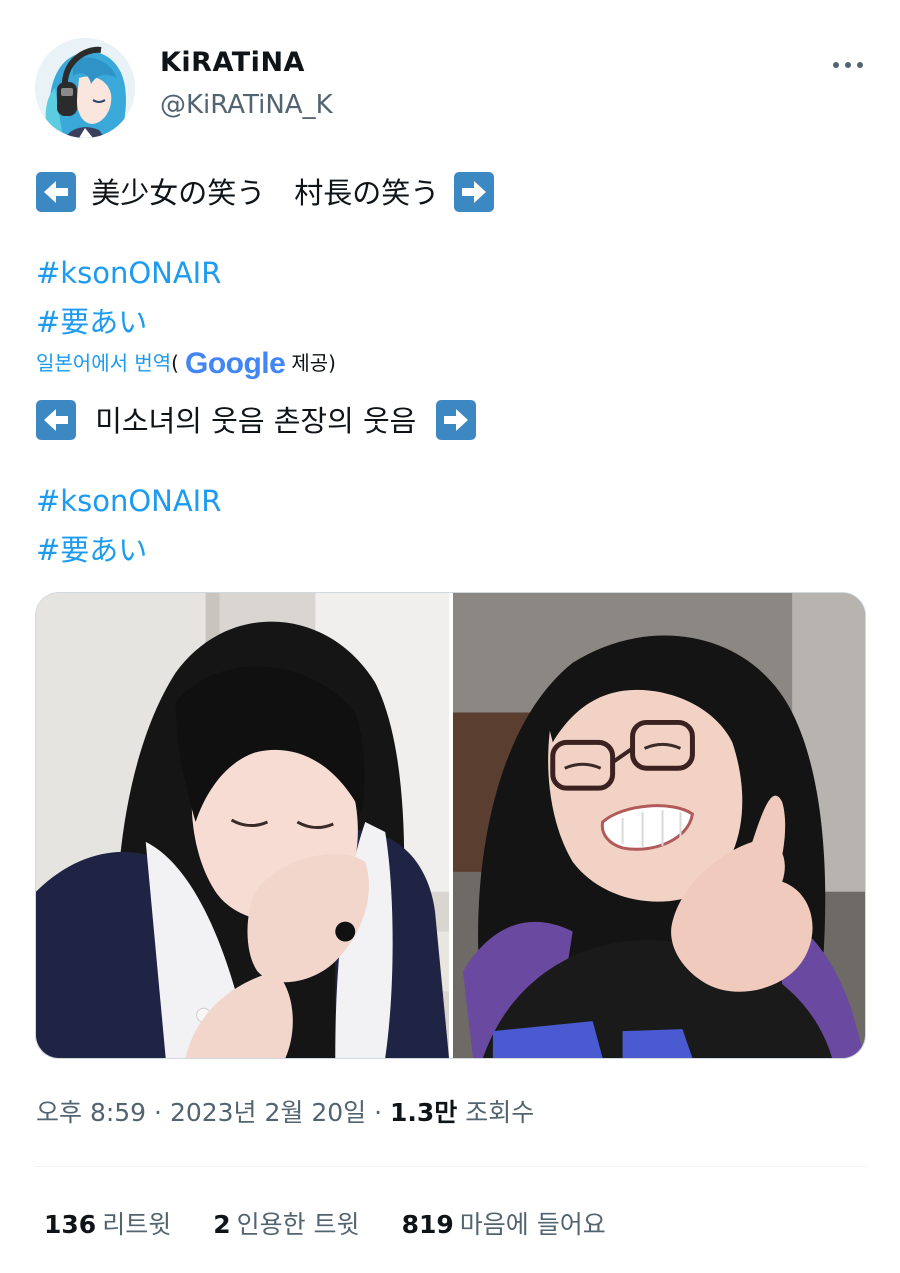 The height and width of the screenshot is (1273, 900). I want to click on translation-paren-open: (, so click(175, 363).